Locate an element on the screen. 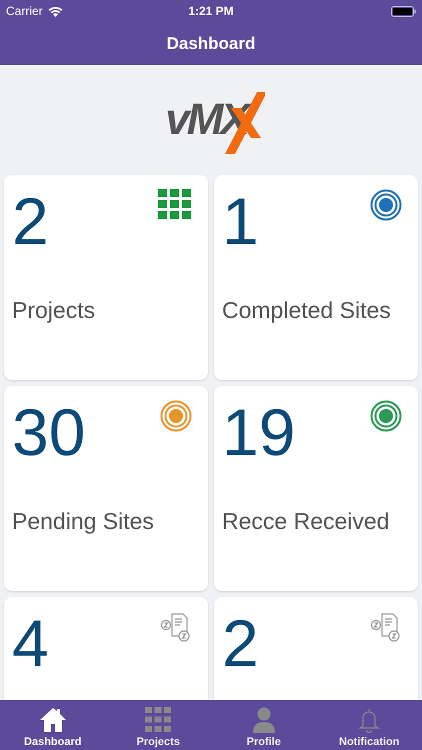 This screenshot has width=422, height=750. stat-count: 4 is located at coordinates (30, 643).